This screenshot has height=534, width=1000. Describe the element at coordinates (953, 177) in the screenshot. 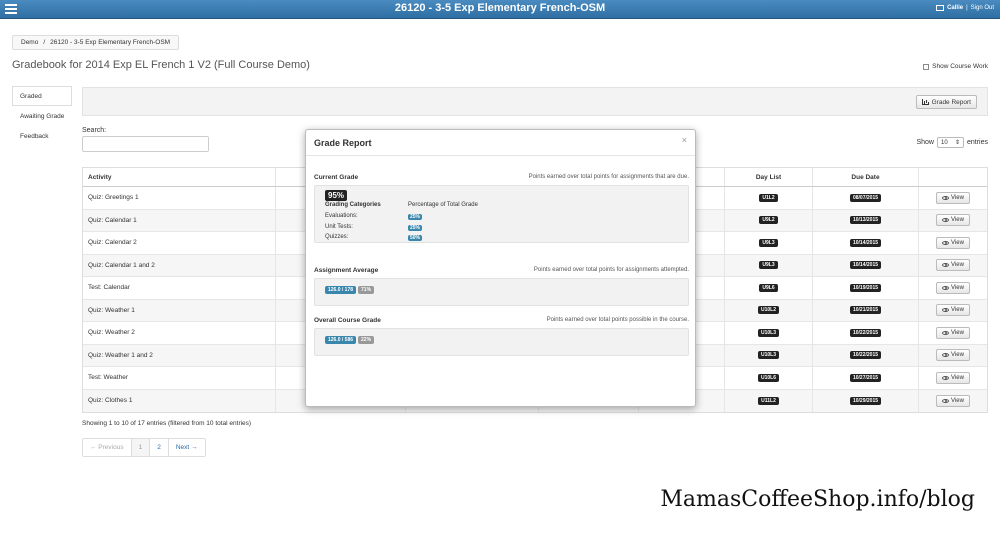

I see `header-action` at that location.